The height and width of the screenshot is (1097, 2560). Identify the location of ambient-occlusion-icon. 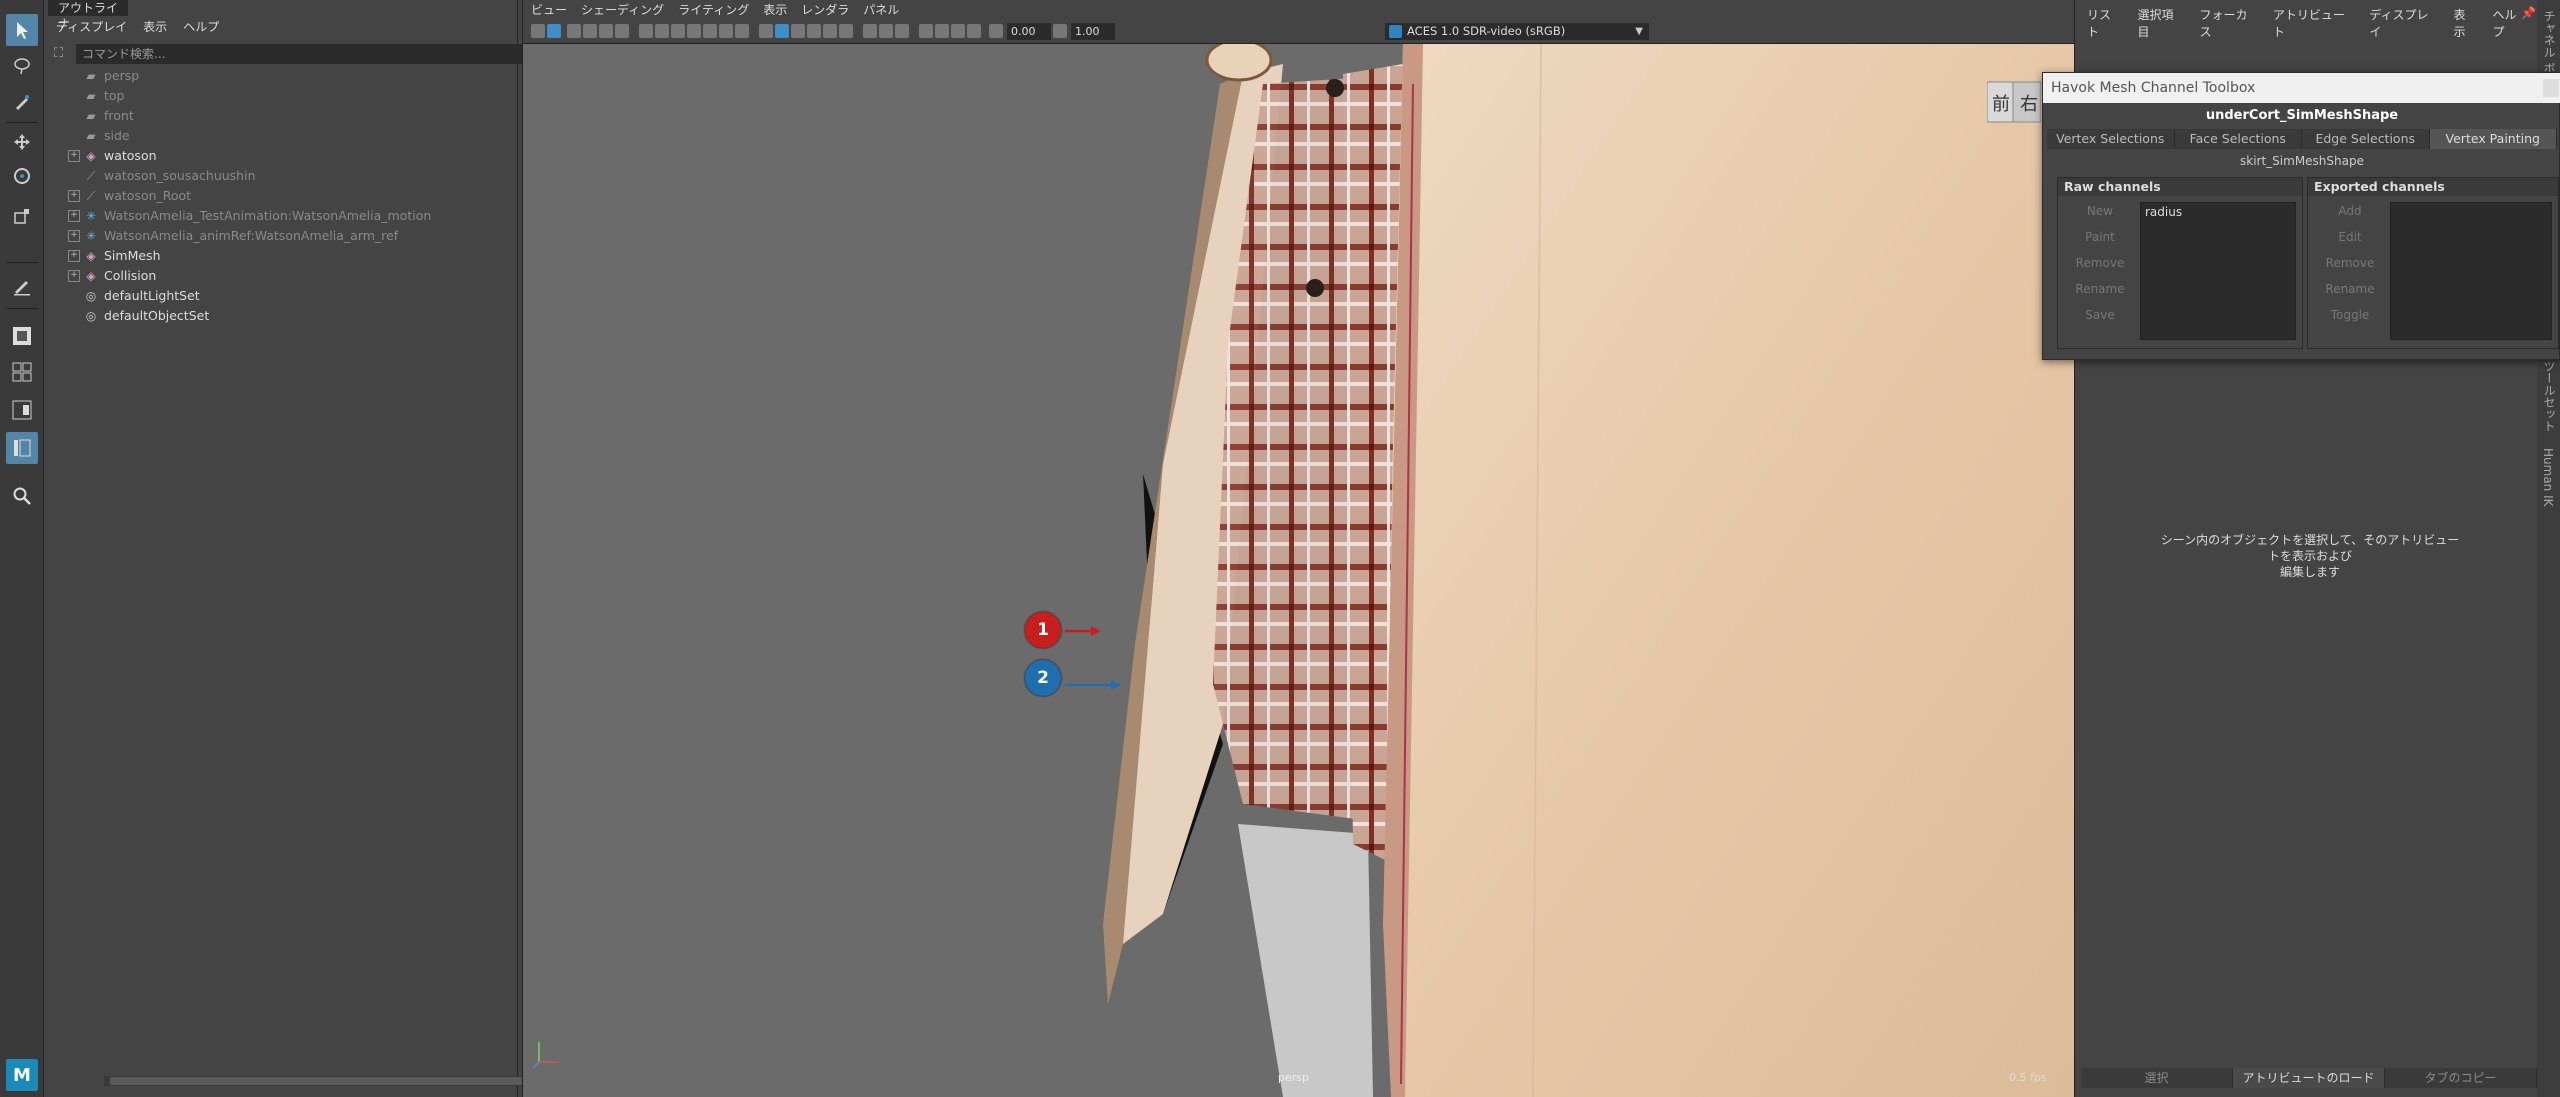
(942, 31).